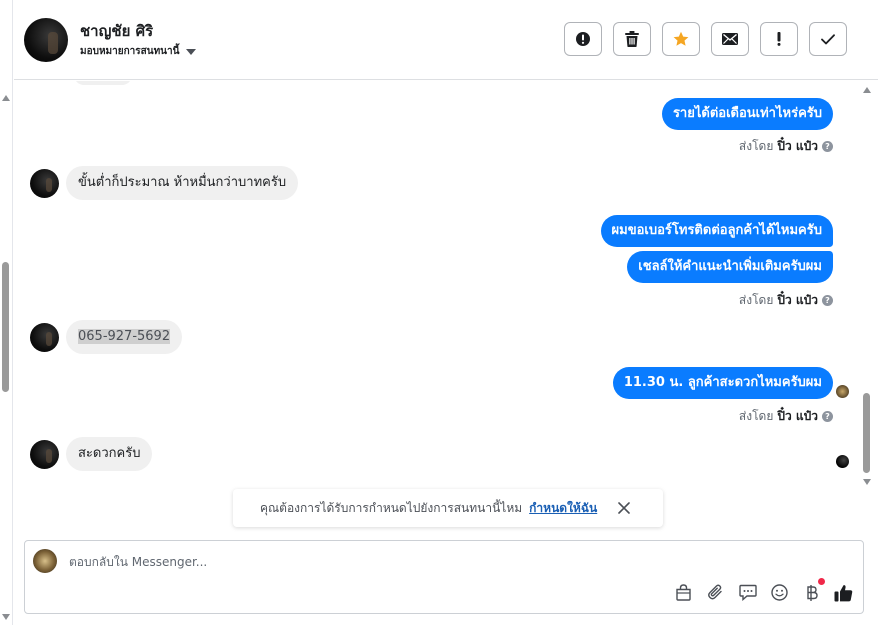 The width and height of the screenshot is (880, 625). I want to click on star-icon, so click(681, 38).